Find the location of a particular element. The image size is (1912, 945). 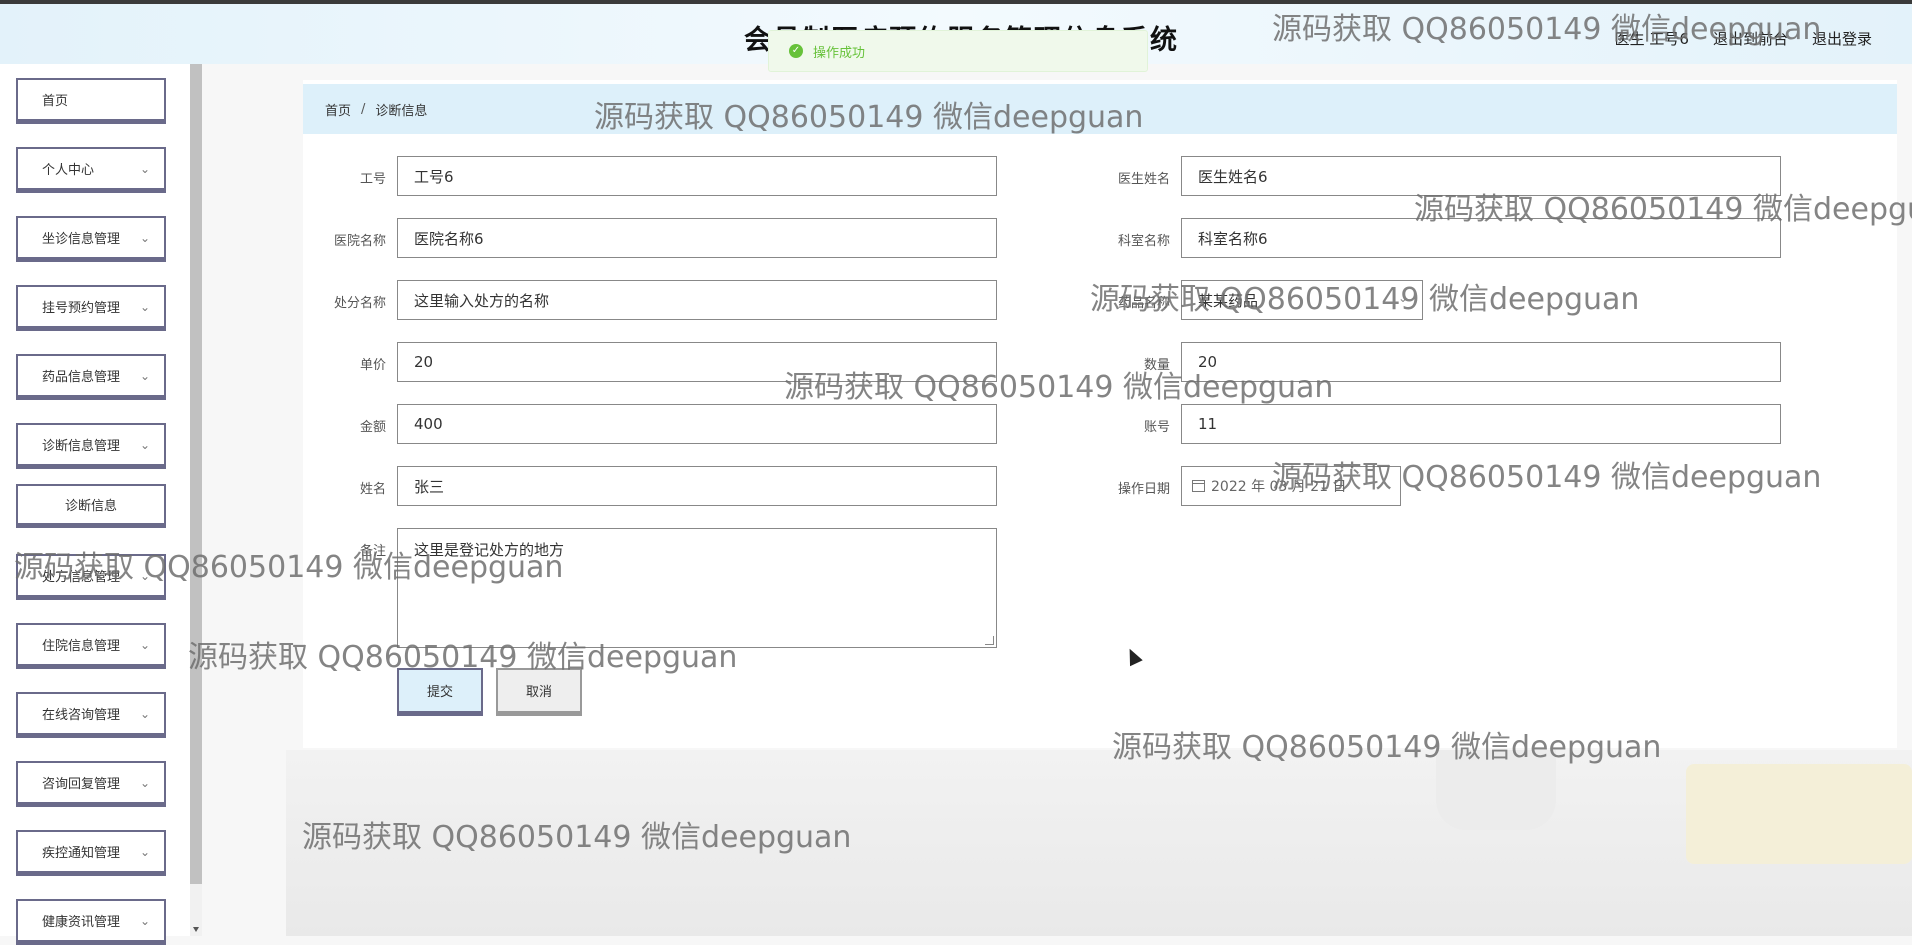

unit-price-value: 20 is located at coordinates (424, 362).